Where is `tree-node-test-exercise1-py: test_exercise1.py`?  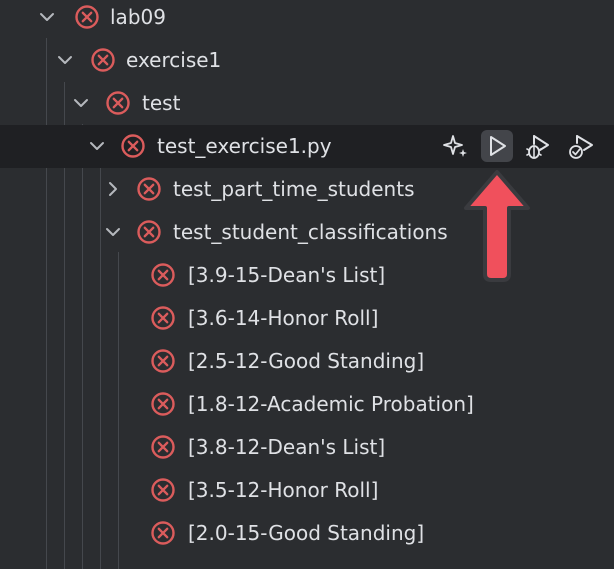 tree-node-test-exercise1-py: test_exercise1.py is located at coordinates (307, 146).